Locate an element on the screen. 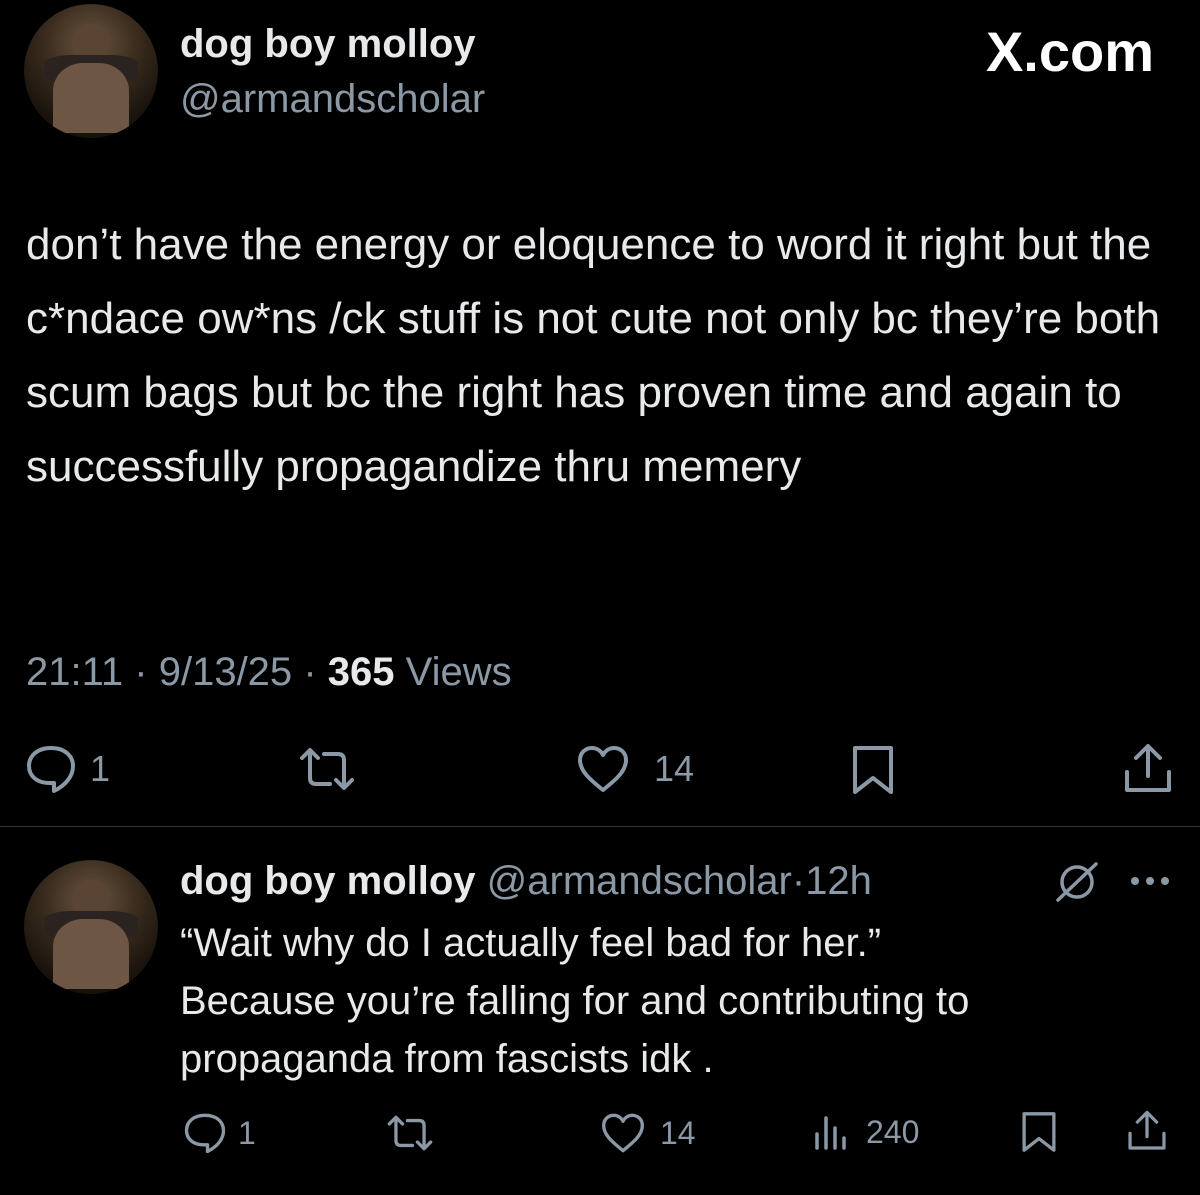  user-handle: @armandscholar is located at coordinates (332, 99).